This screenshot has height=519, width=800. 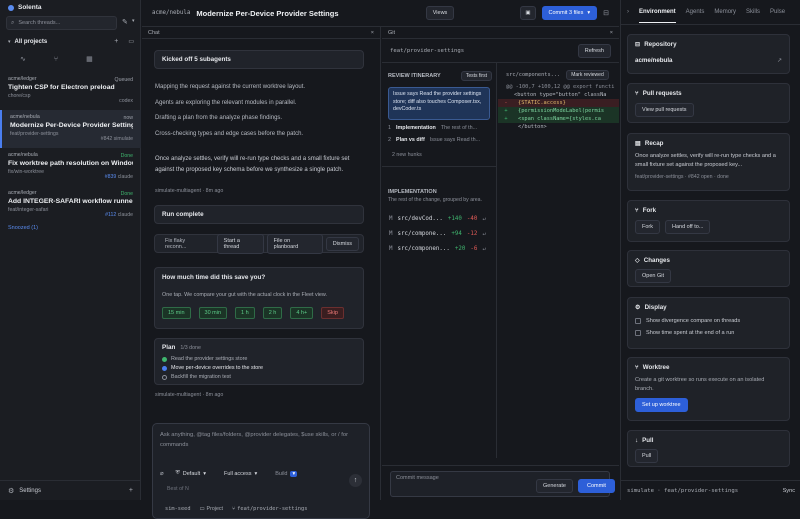 I want to click on board-icon: ▦, so click(x=89, y=59).